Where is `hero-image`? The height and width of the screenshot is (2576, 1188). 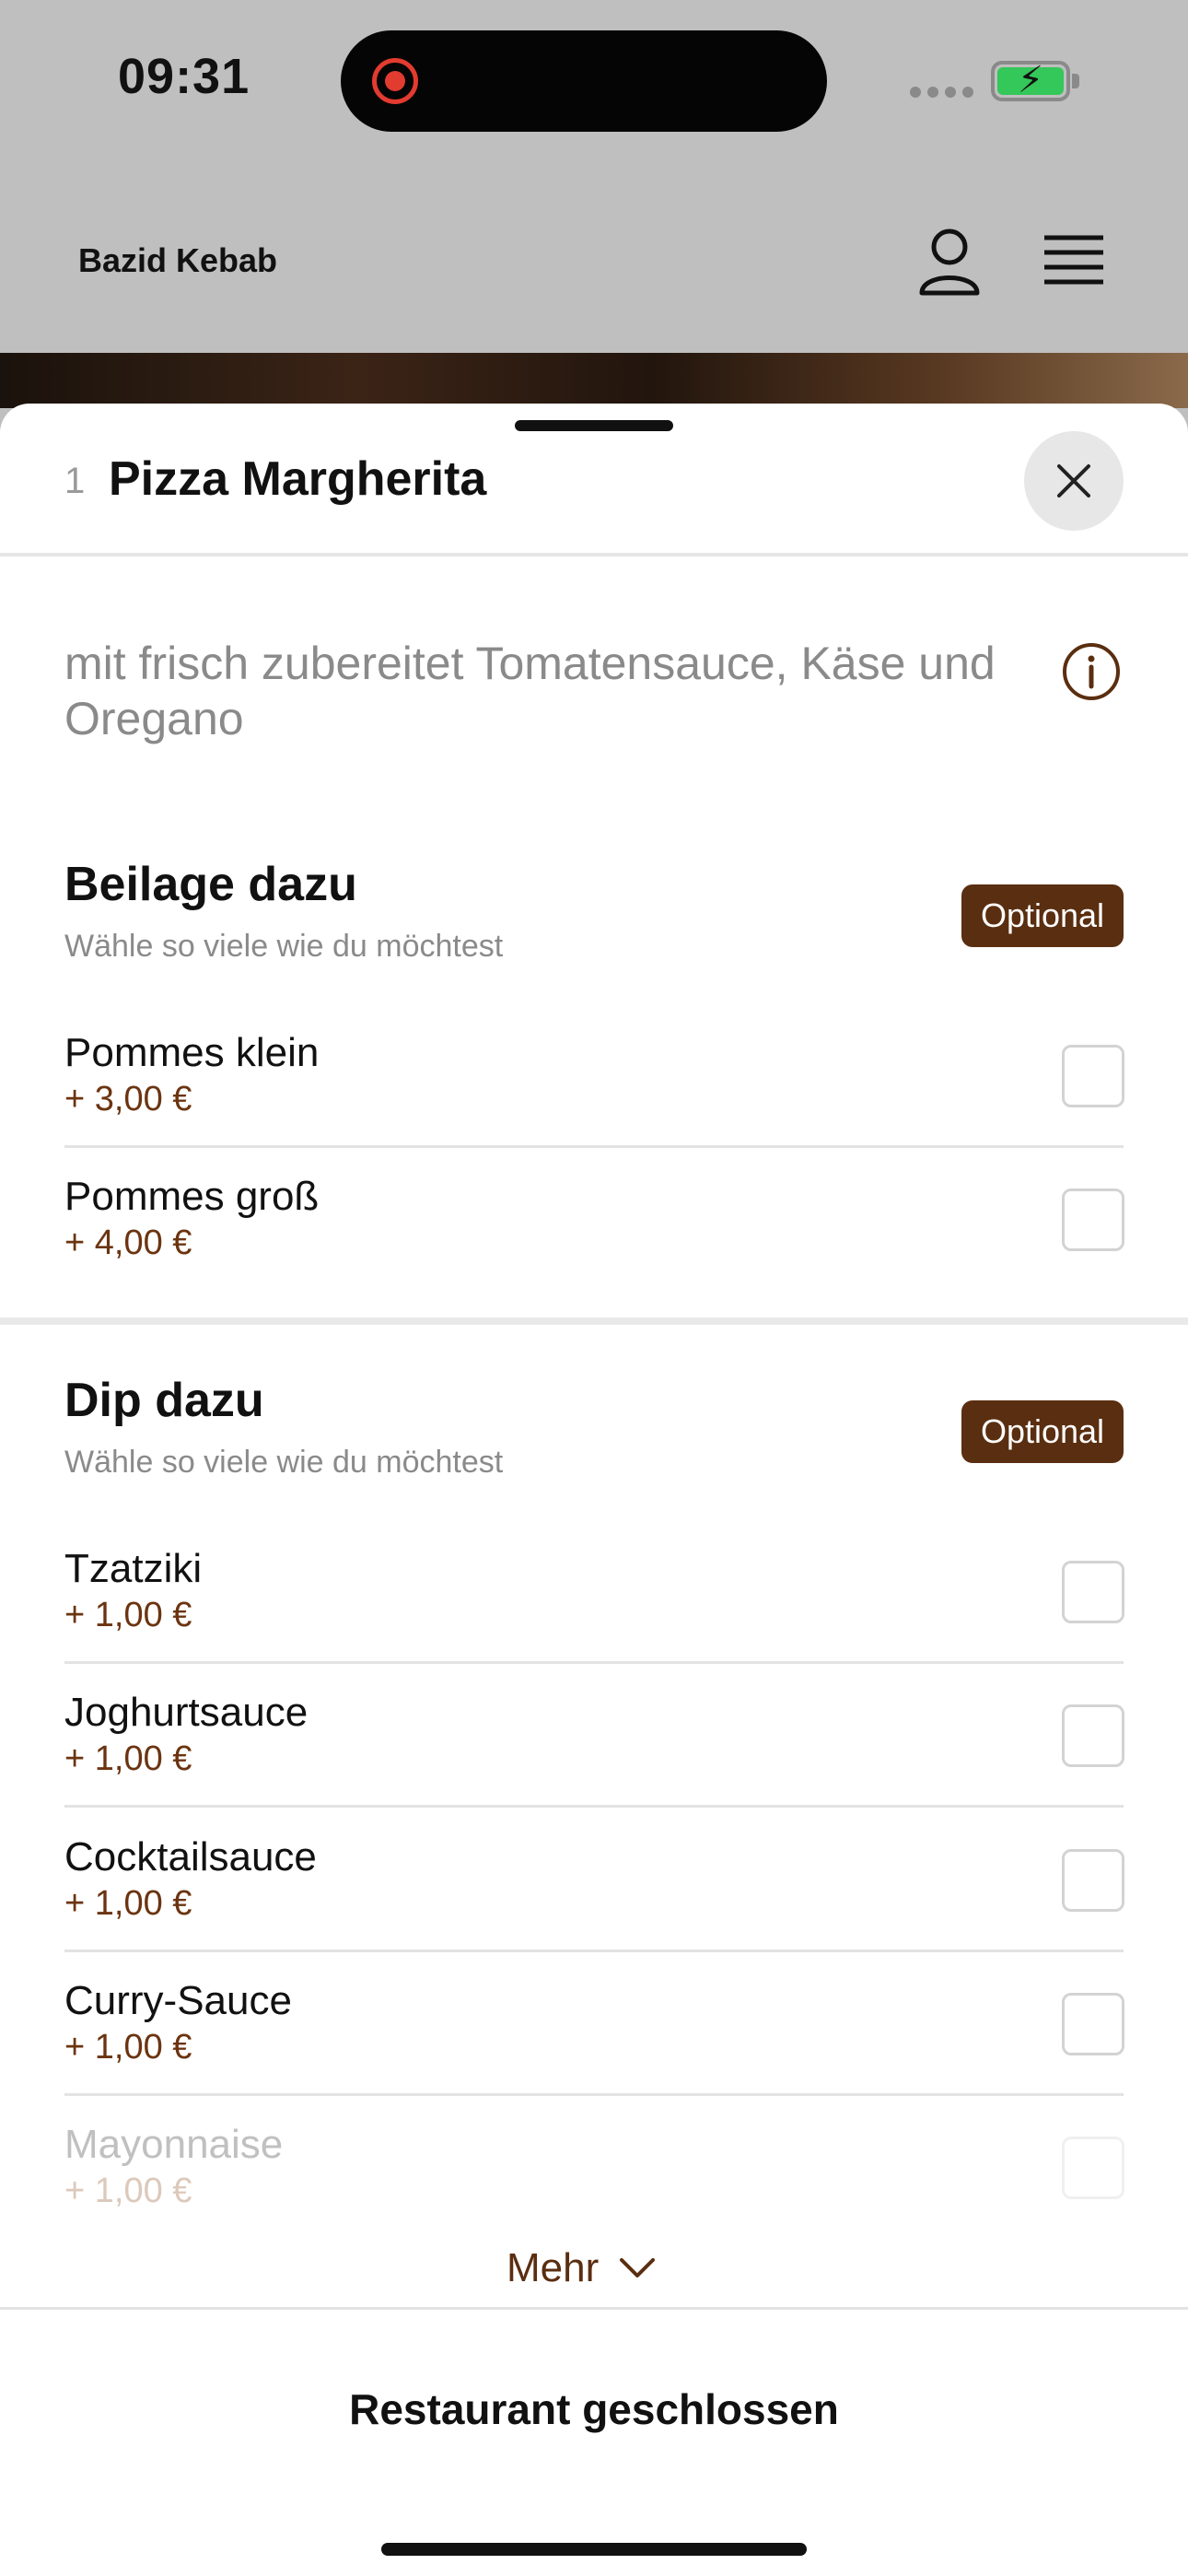
hero-image is located at coordinates (594, 380).